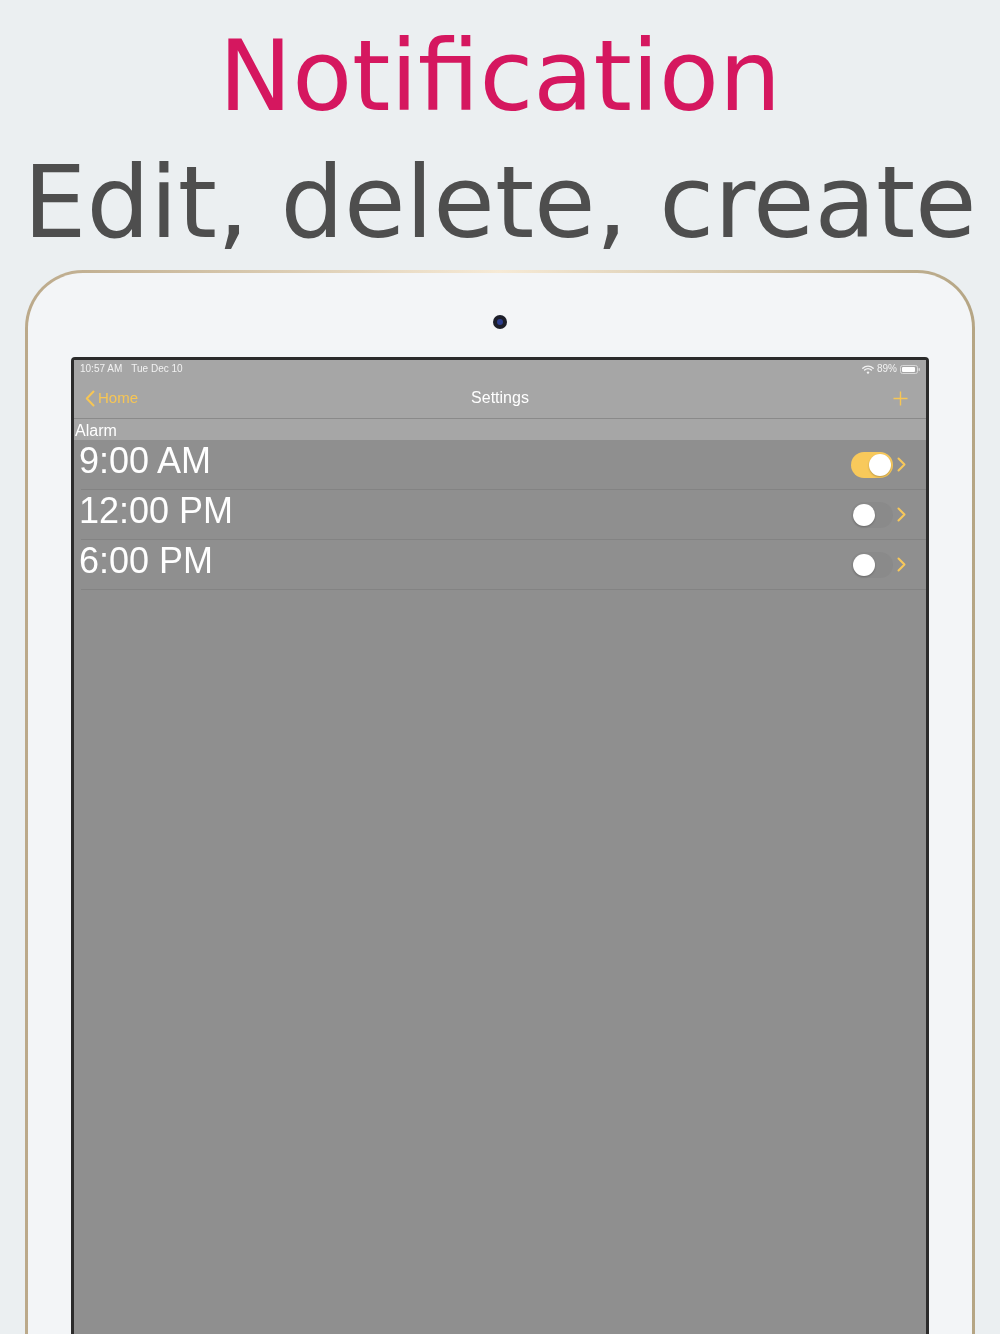 This screenshot has width=1000, height=1334. What do you see at coordinates (146, 460) in the screenshot?
I see `alarm-time: 9:00 AM` at bounding box center [146, 460].